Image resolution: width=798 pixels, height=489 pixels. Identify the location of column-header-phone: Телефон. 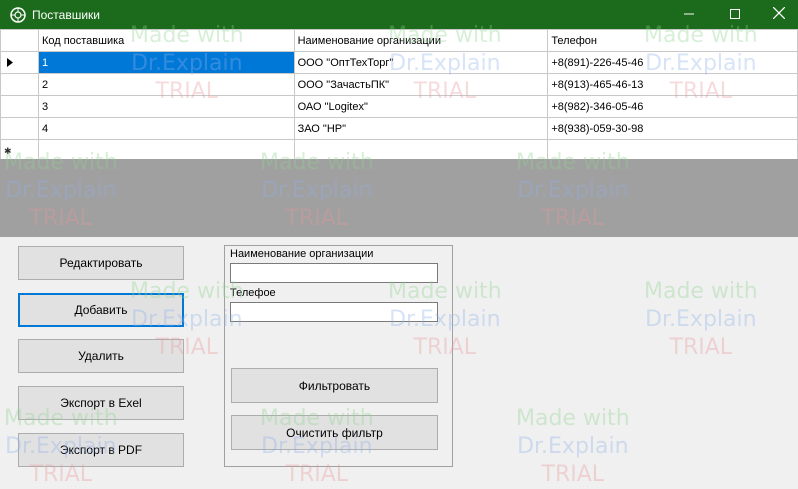
(672, 40).